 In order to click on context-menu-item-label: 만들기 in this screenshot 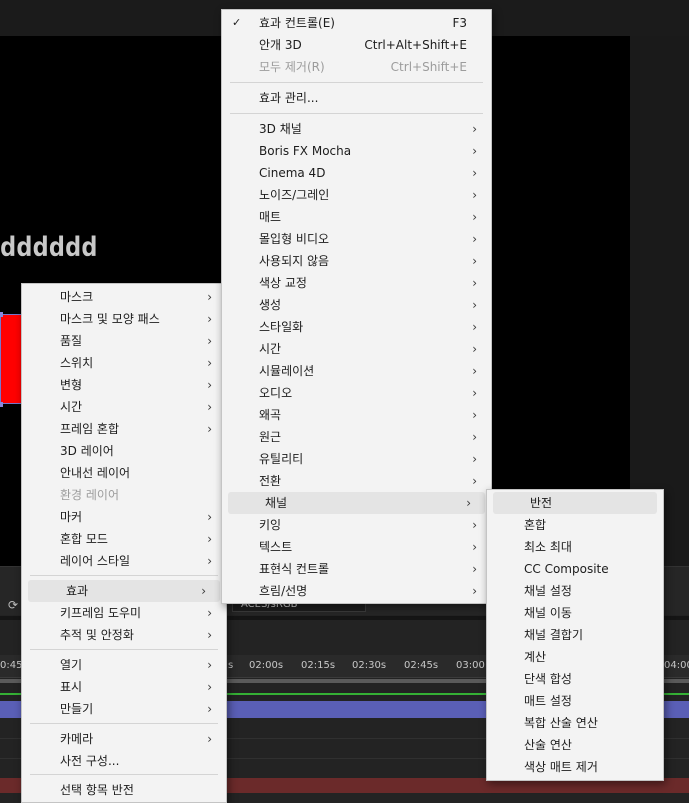, I will do `click(77, 709)`.